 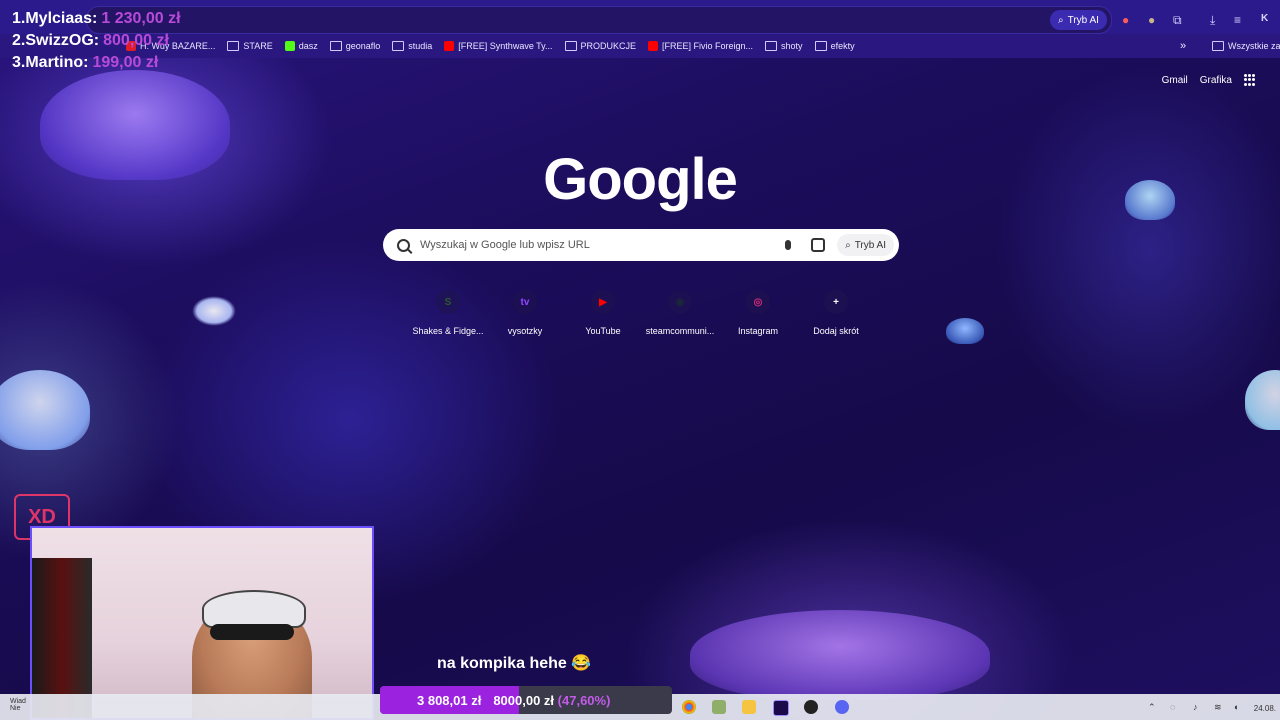 What do you see at coordinates (1183, 46) in the screenshot?
I see `bookmarks-overflow-button: »` at bounding box center [1183, 46].